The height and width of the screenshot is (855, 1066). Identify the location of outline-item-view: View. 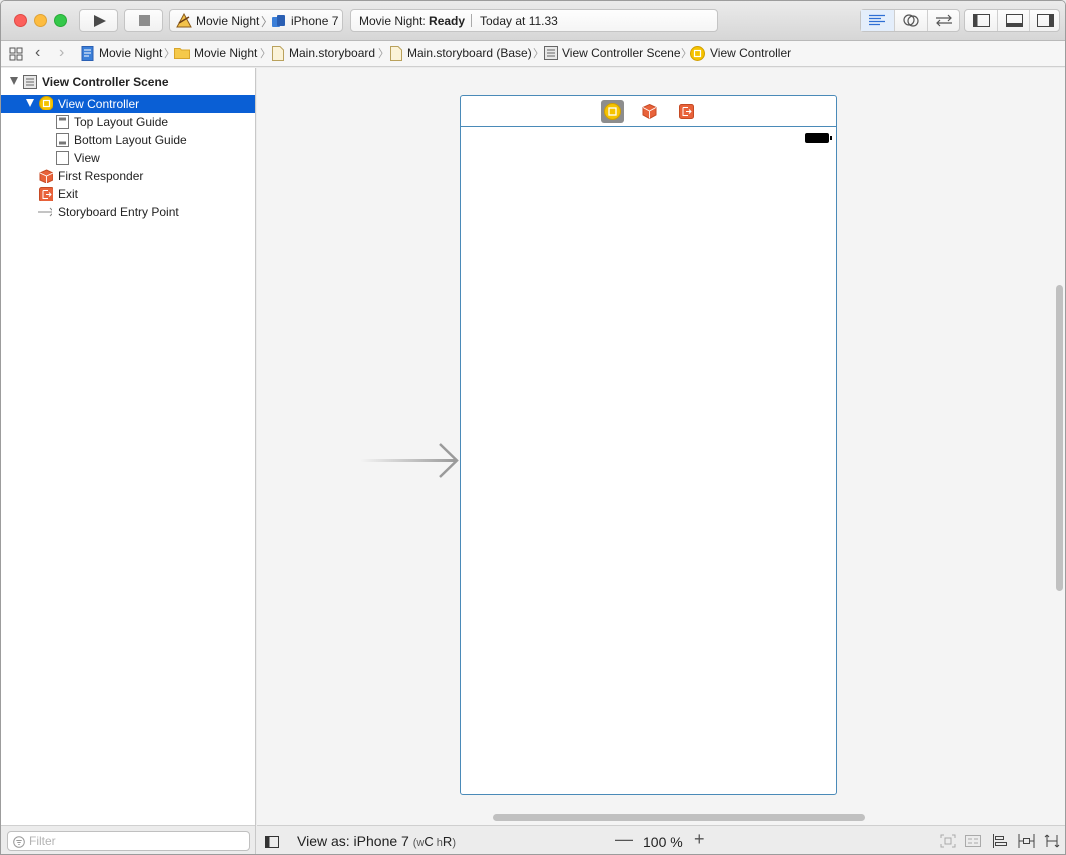
(128, 158).